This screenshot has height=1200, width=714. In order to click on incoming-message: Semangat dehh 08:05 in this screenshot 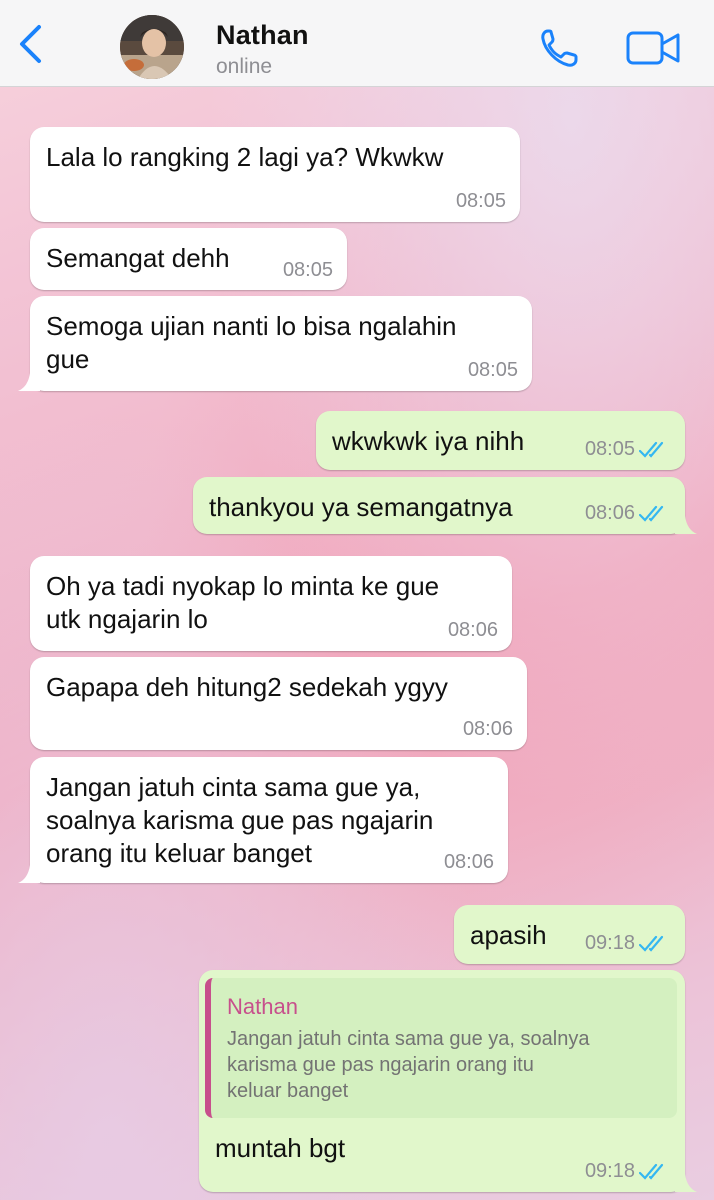, I will do `click(188, 259)`.